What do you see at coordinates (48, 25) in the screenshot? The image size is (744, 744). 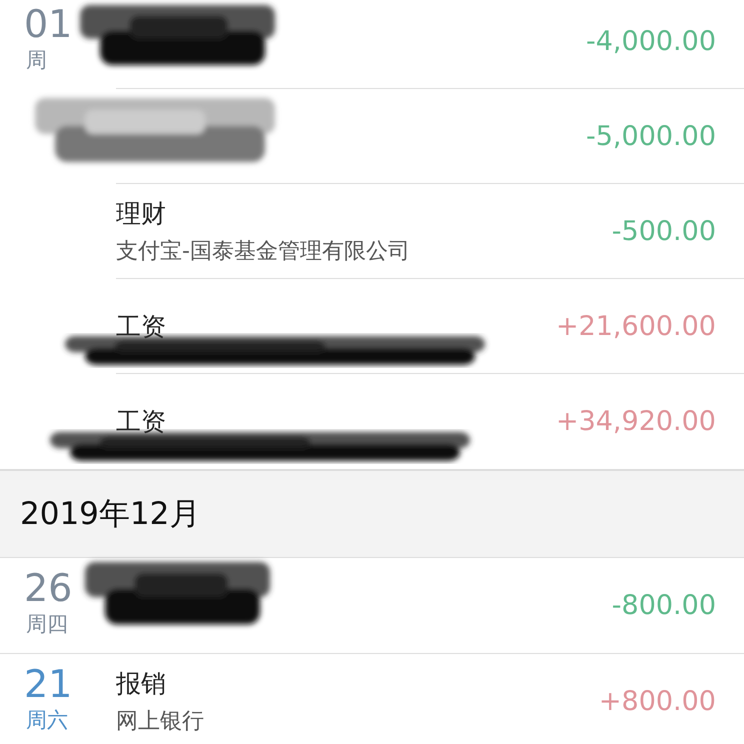 I see `day-number: 01` at bounding box center [48, 25].